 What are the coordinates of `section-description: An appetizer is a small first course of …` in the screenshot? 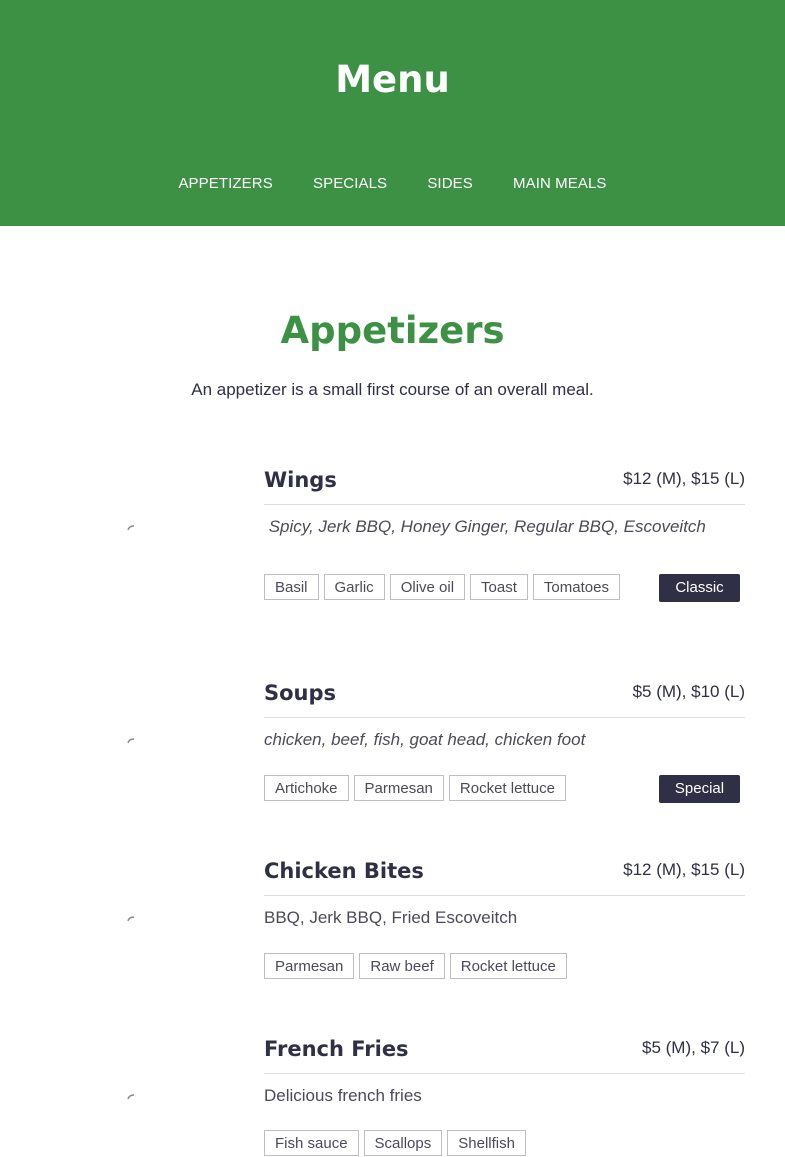 It's located at (392, 389).